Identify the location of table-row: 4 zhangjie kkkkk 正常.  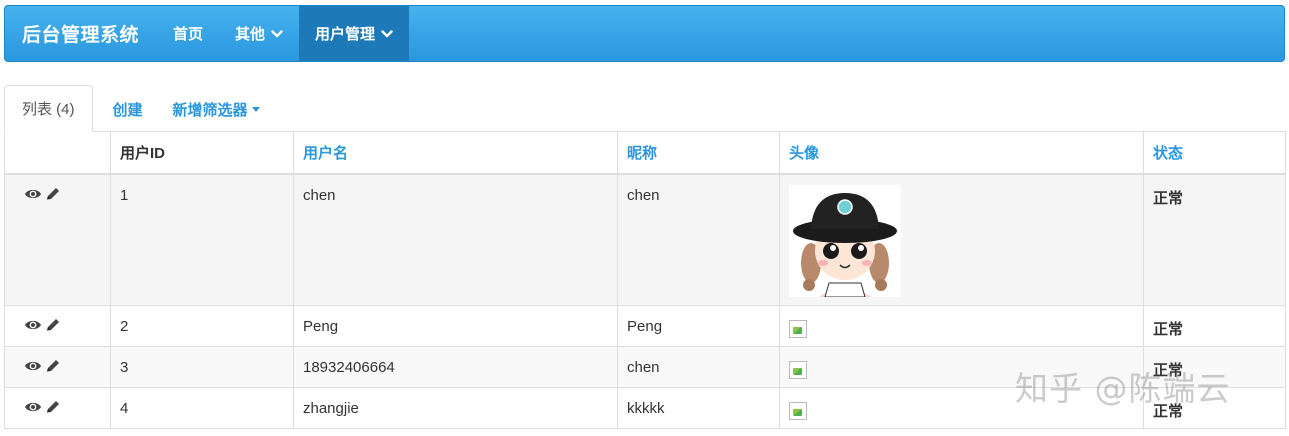
(645, 408).